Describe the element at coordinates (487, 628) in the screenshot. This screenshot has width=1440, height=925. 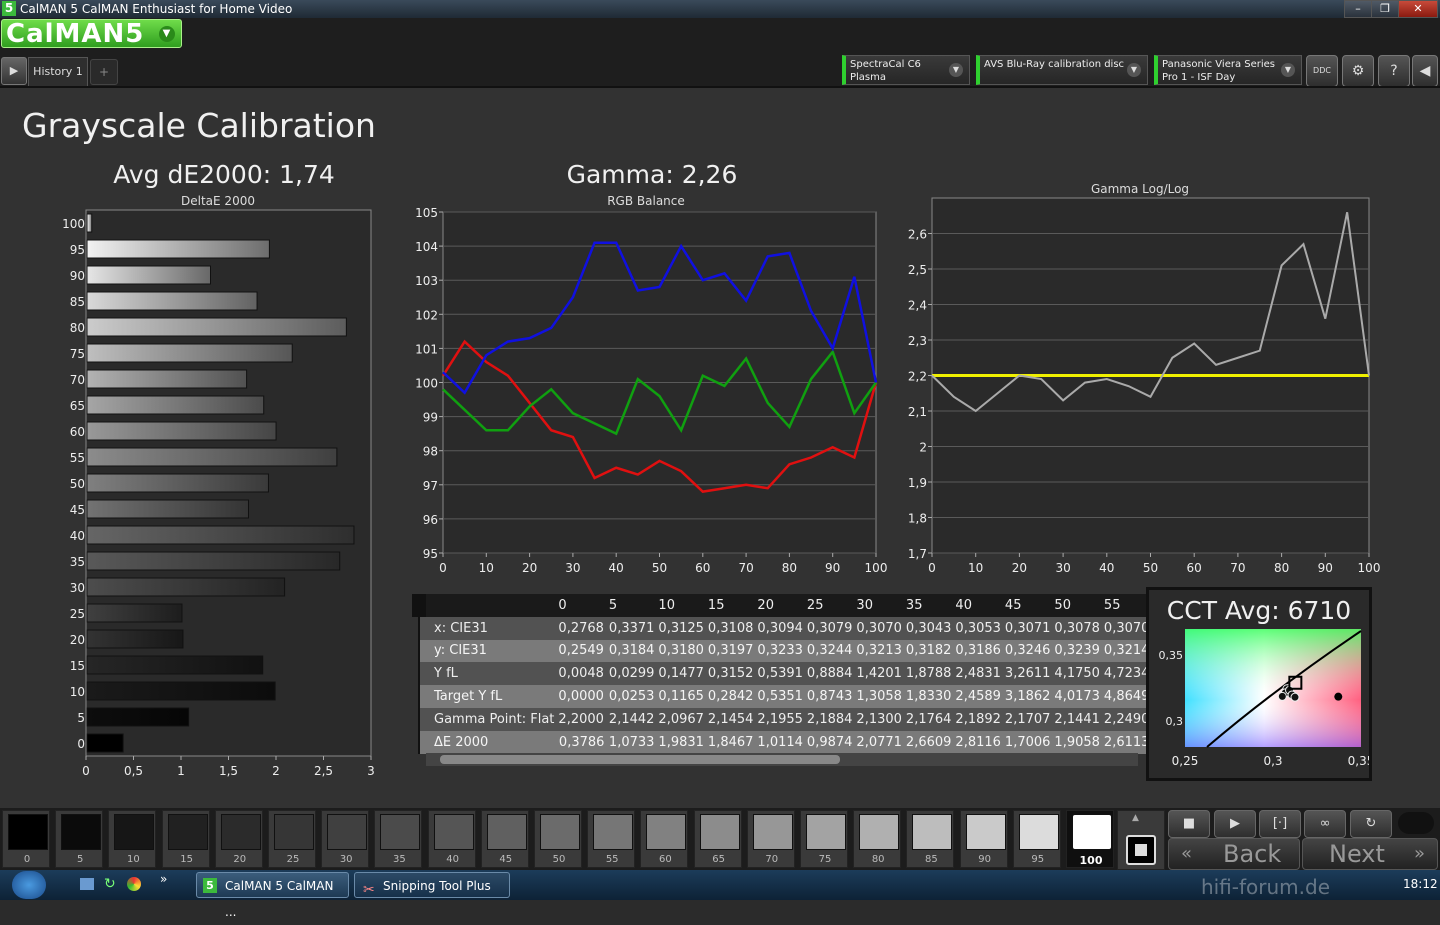
I see `row-label: x: CIE31` at that location.